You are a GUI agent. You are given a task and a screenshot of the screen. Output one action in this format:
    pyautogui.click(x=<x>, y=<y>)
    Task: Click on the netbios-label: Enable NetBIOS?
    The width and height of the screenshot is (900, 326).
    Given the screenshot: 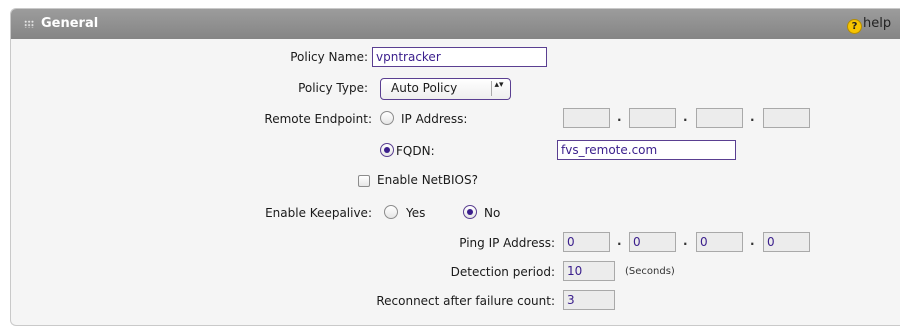 What is the action you would take?
    pyautogui.click(x=427, y=180)
    